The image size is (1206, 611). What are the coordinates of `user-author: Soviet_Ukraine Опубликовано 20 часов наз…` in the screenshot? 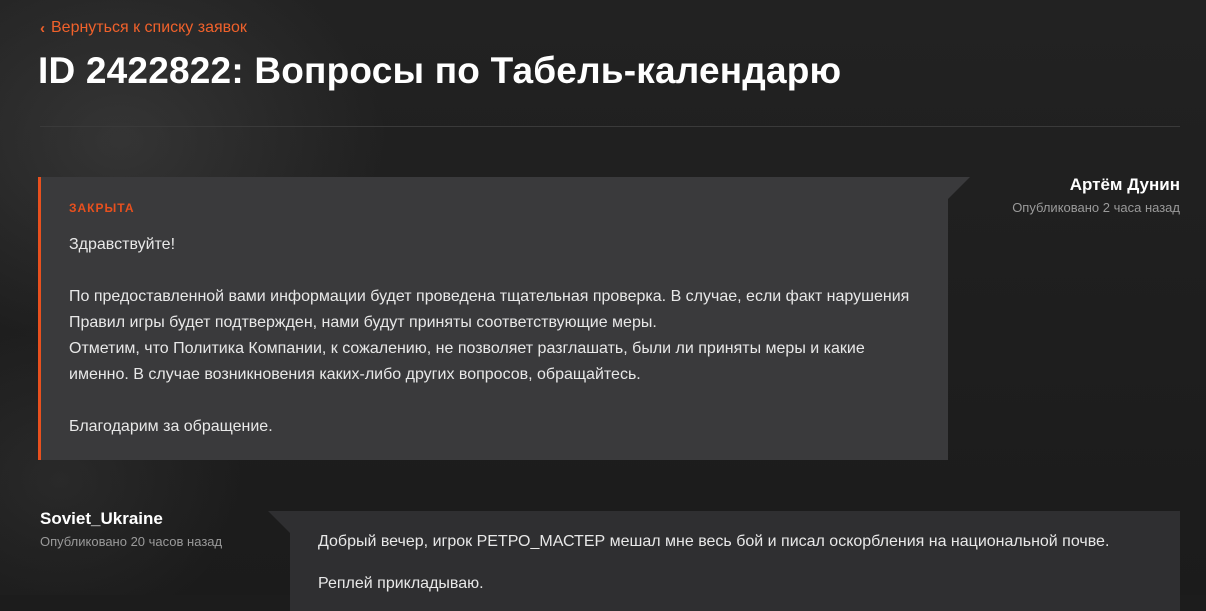 It's located at (131, 529).